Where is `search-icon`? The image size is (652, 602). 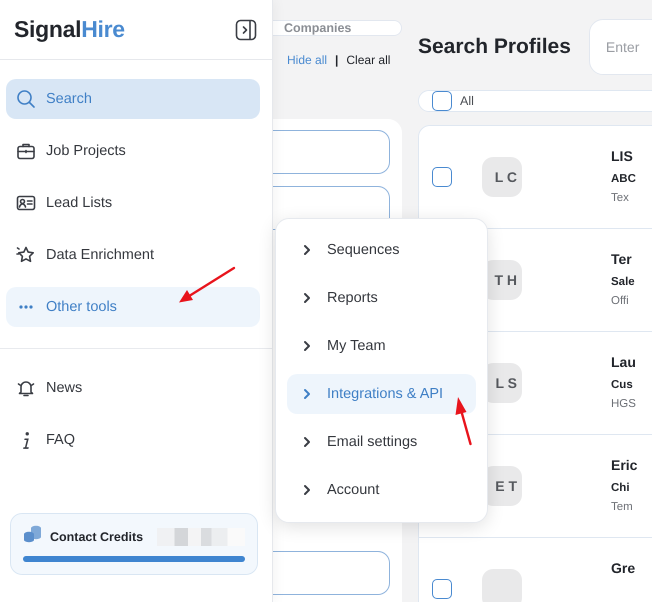 search-icon is located at coordinates (26, 99).